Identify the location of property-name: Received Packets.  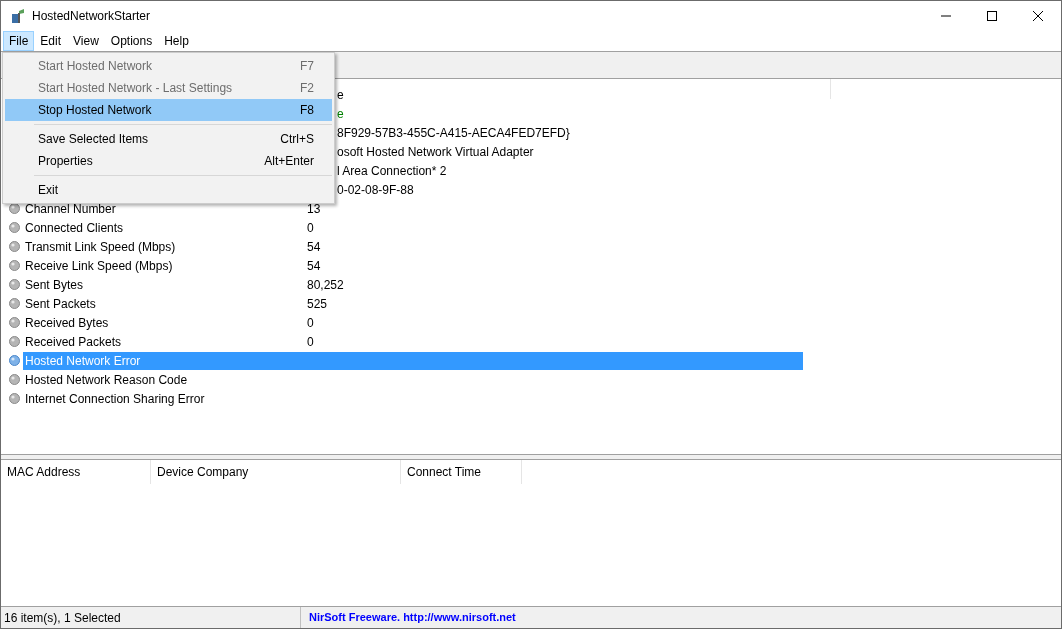
(73, 342).